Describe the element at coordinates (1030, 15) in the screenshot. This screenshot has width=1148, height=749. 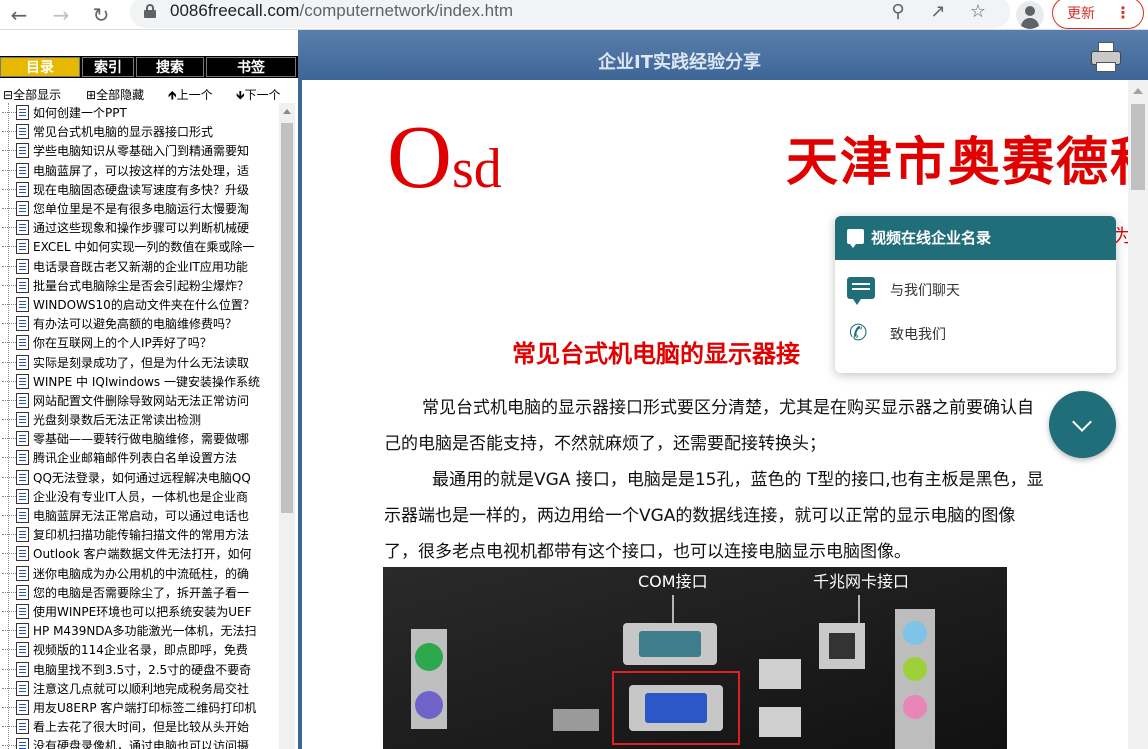
I see `profile-avatar` at that location.